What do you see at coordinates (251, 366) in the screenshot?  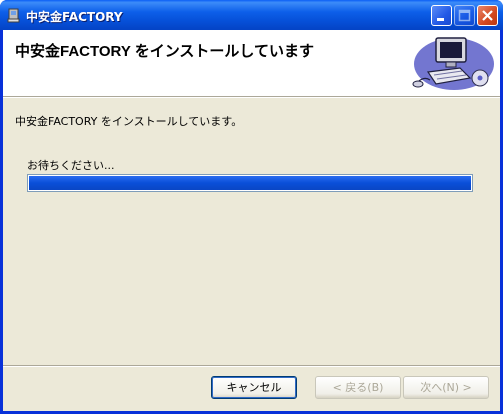 I see `footer-divider` at bounding box center [251, 366].